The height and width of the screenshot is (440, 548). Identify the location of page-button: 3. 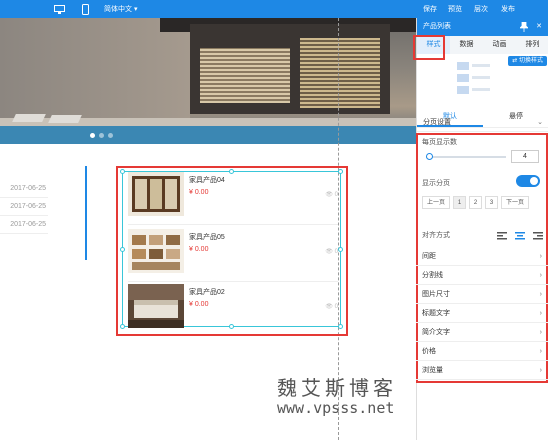
(491, 202).